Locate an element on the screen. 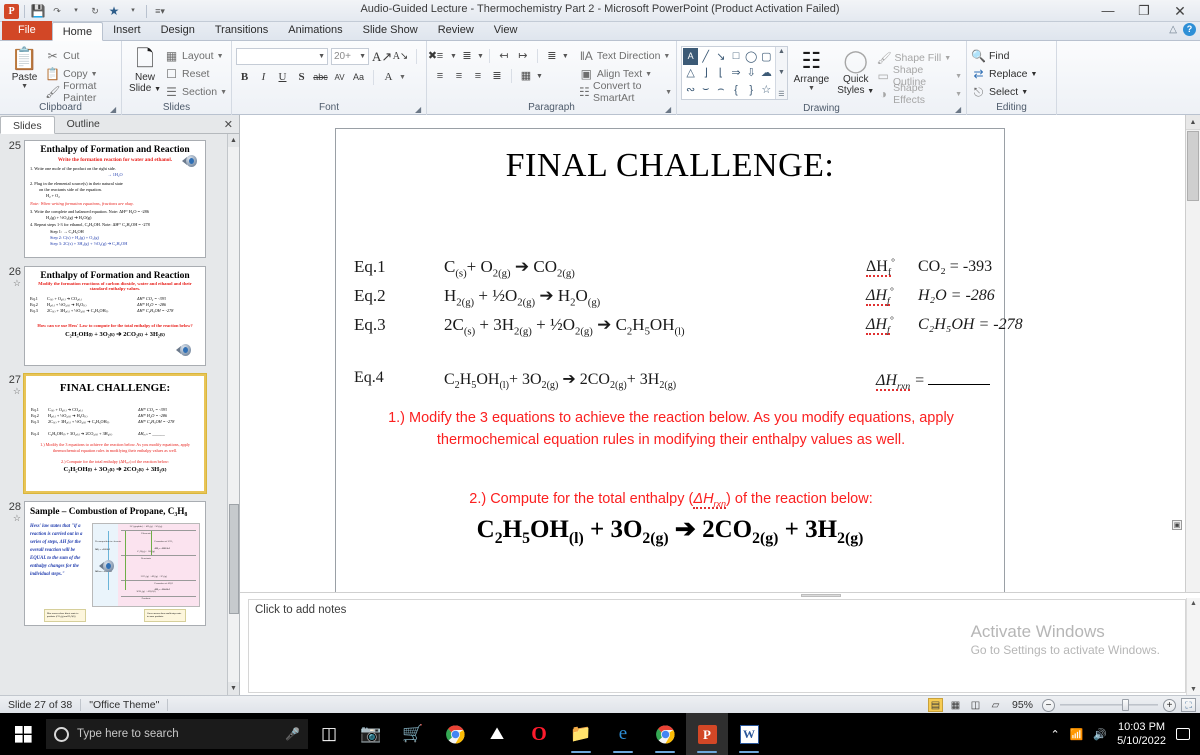  tab-view: View is located at coordinates (506, 30).